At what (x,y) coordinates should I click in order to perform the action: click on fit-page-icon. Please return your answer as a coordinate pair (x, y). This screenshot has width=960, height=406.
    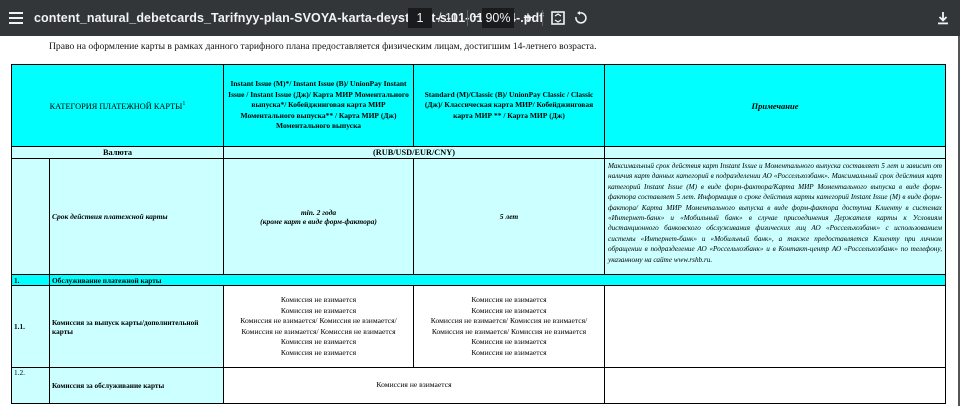
    Looking at the image, I should click on (558, 18).